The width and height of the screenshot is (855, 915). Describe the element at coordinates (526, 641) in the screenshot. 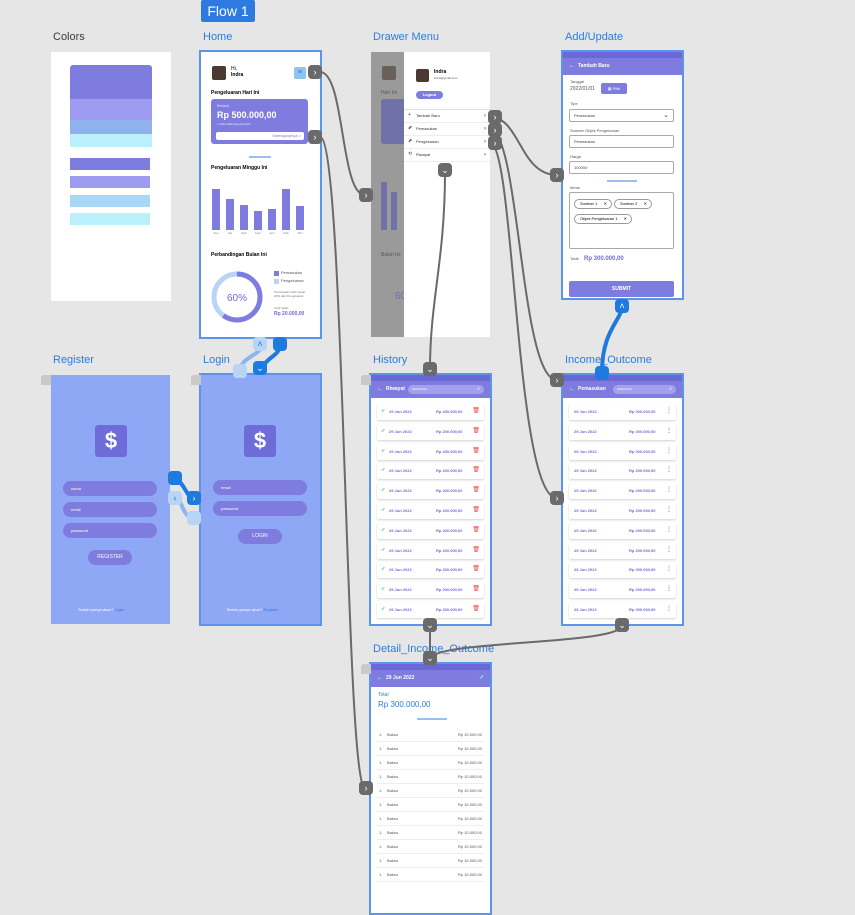

I see `connector-income-detail` at that location.